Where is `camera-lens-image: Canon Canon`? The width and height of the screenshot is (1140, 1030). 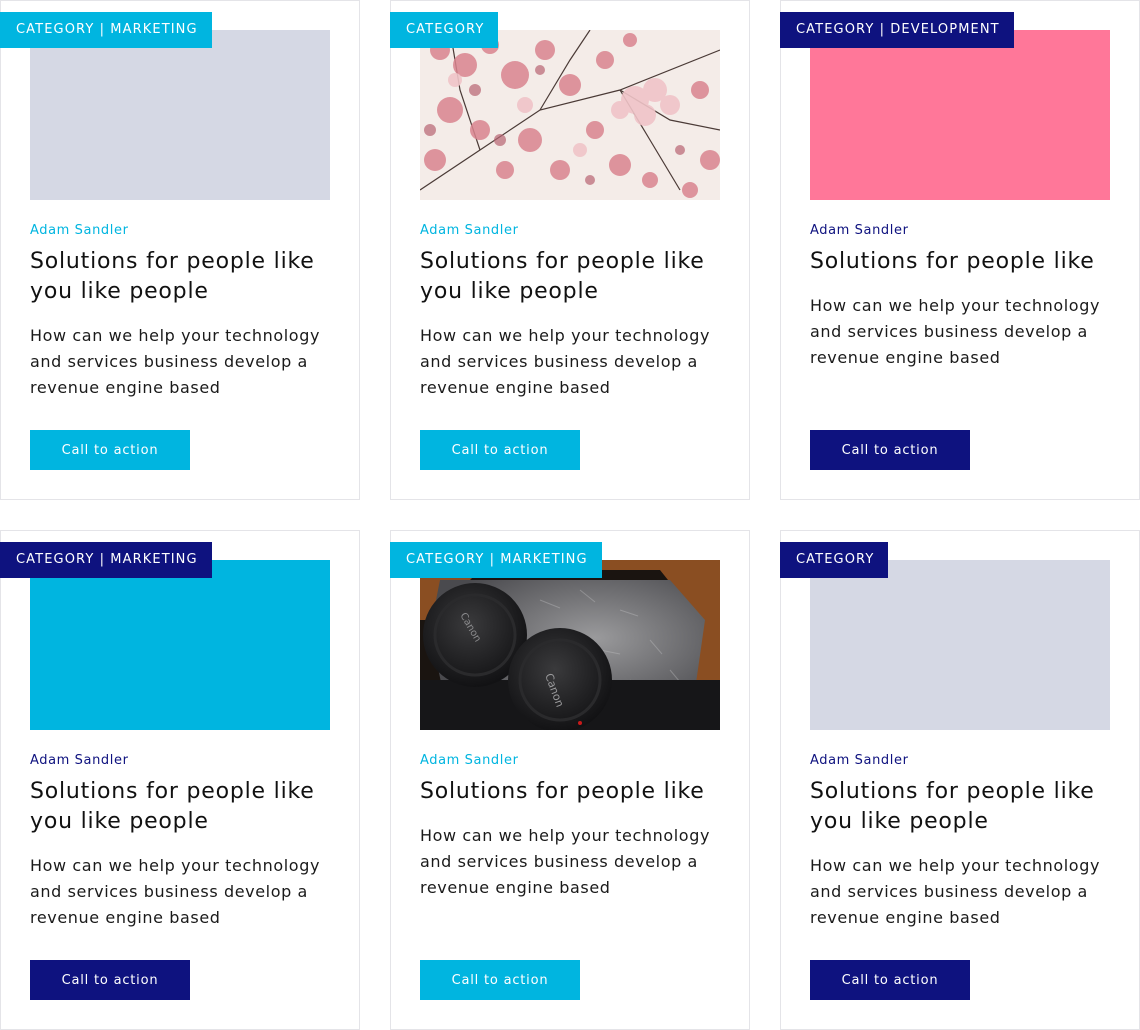
camera-lens-image: Canon Canon is located at coordinates (570, 645).